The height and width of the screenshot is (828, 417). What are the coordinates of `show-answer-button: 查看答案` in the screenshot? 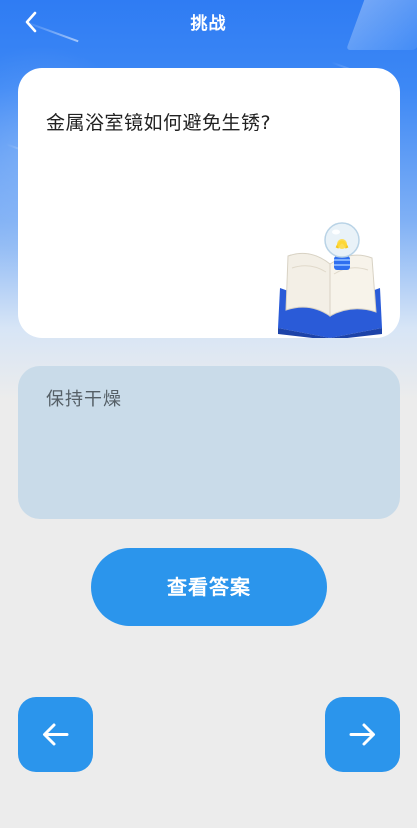 It's located at (209, 587).